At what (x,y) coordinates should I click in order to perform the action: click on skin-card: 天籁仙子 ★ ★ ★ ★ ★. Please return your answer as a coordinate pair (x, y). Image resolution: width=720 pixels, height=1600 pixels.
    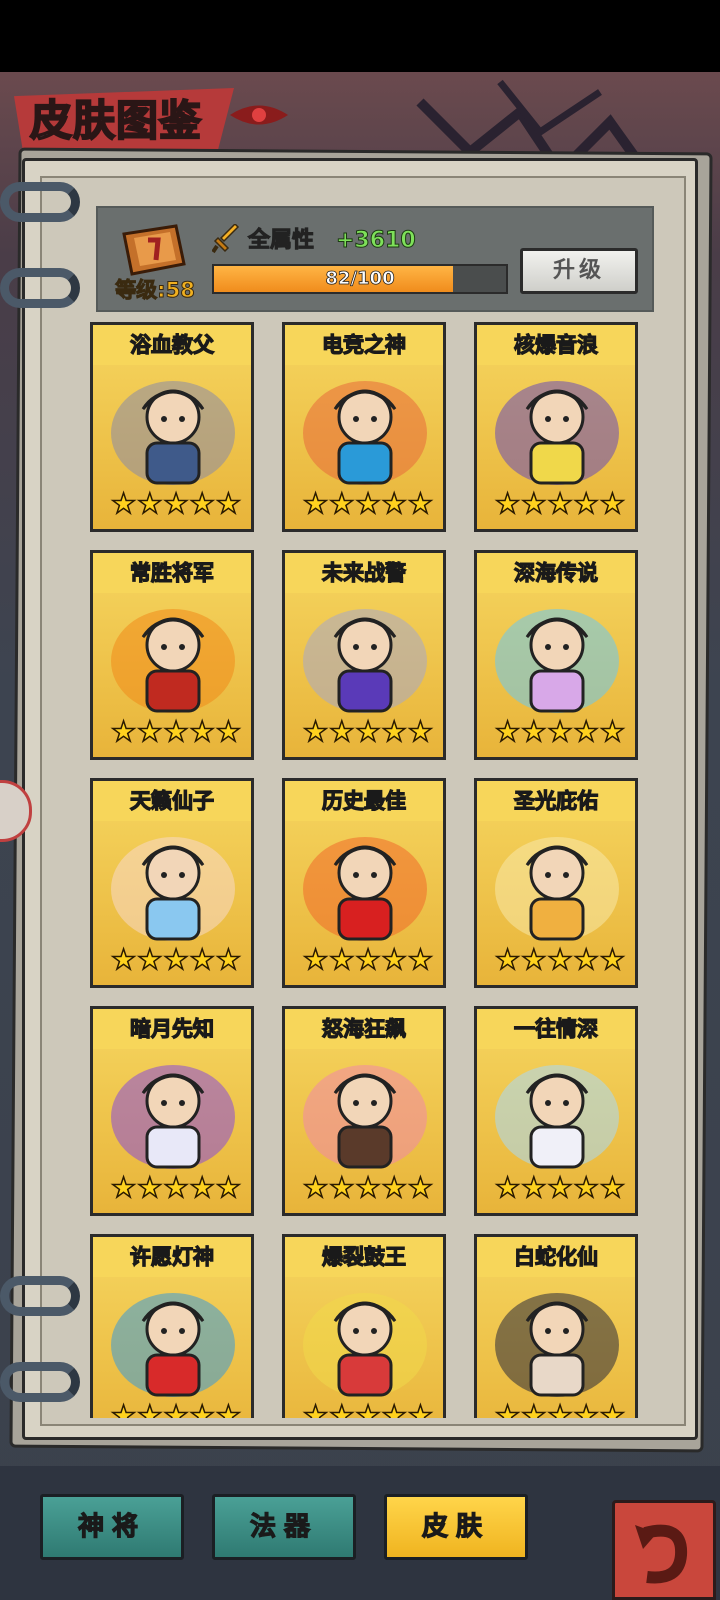
    Looking at the image, I should click on (172, 883).